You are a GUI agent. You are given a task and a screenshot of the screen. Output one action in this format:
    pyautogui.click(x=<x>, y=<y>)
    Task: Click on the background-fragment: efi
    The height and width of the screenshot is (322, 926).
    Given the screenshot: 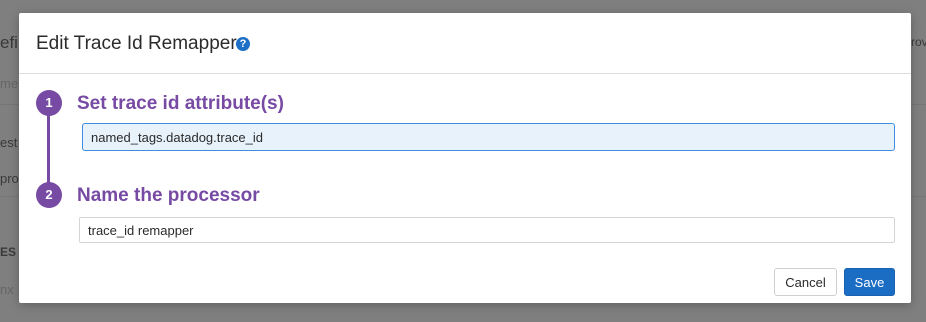 What is the action you would take?
    pyautogui.click(x=9, y=42)
    